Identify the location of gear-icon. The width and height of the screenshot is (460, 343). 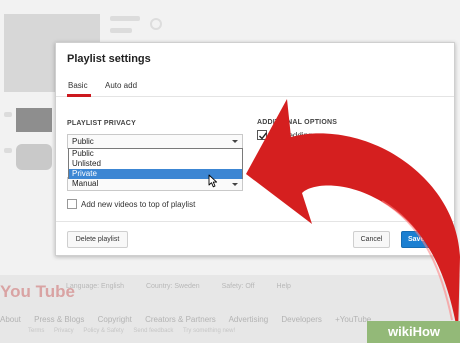
(156, 24).